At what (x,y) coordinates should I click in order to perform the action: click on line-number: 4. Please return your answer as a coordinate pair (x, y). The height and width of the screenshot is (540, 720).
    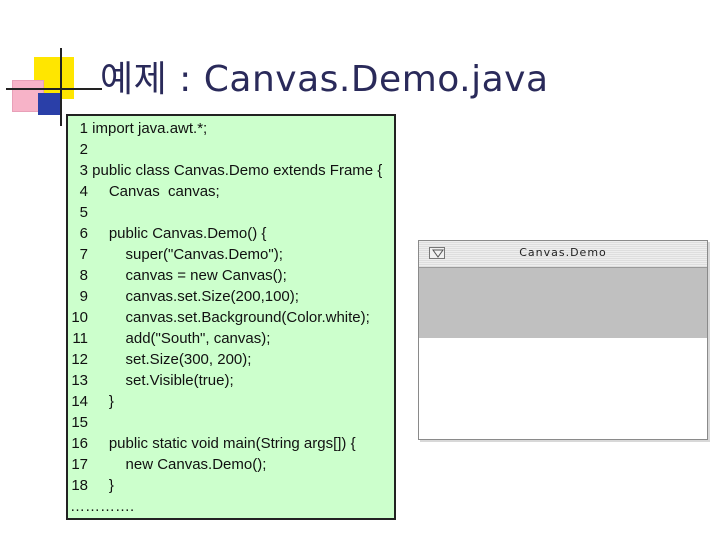
    Looking at the image, I should click on (83, 191).